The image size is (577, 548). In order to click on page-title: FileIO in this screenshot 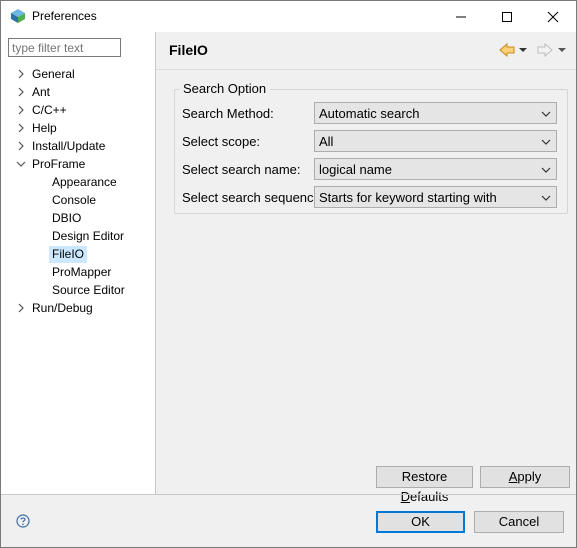, I will do `click(188, 50)`.